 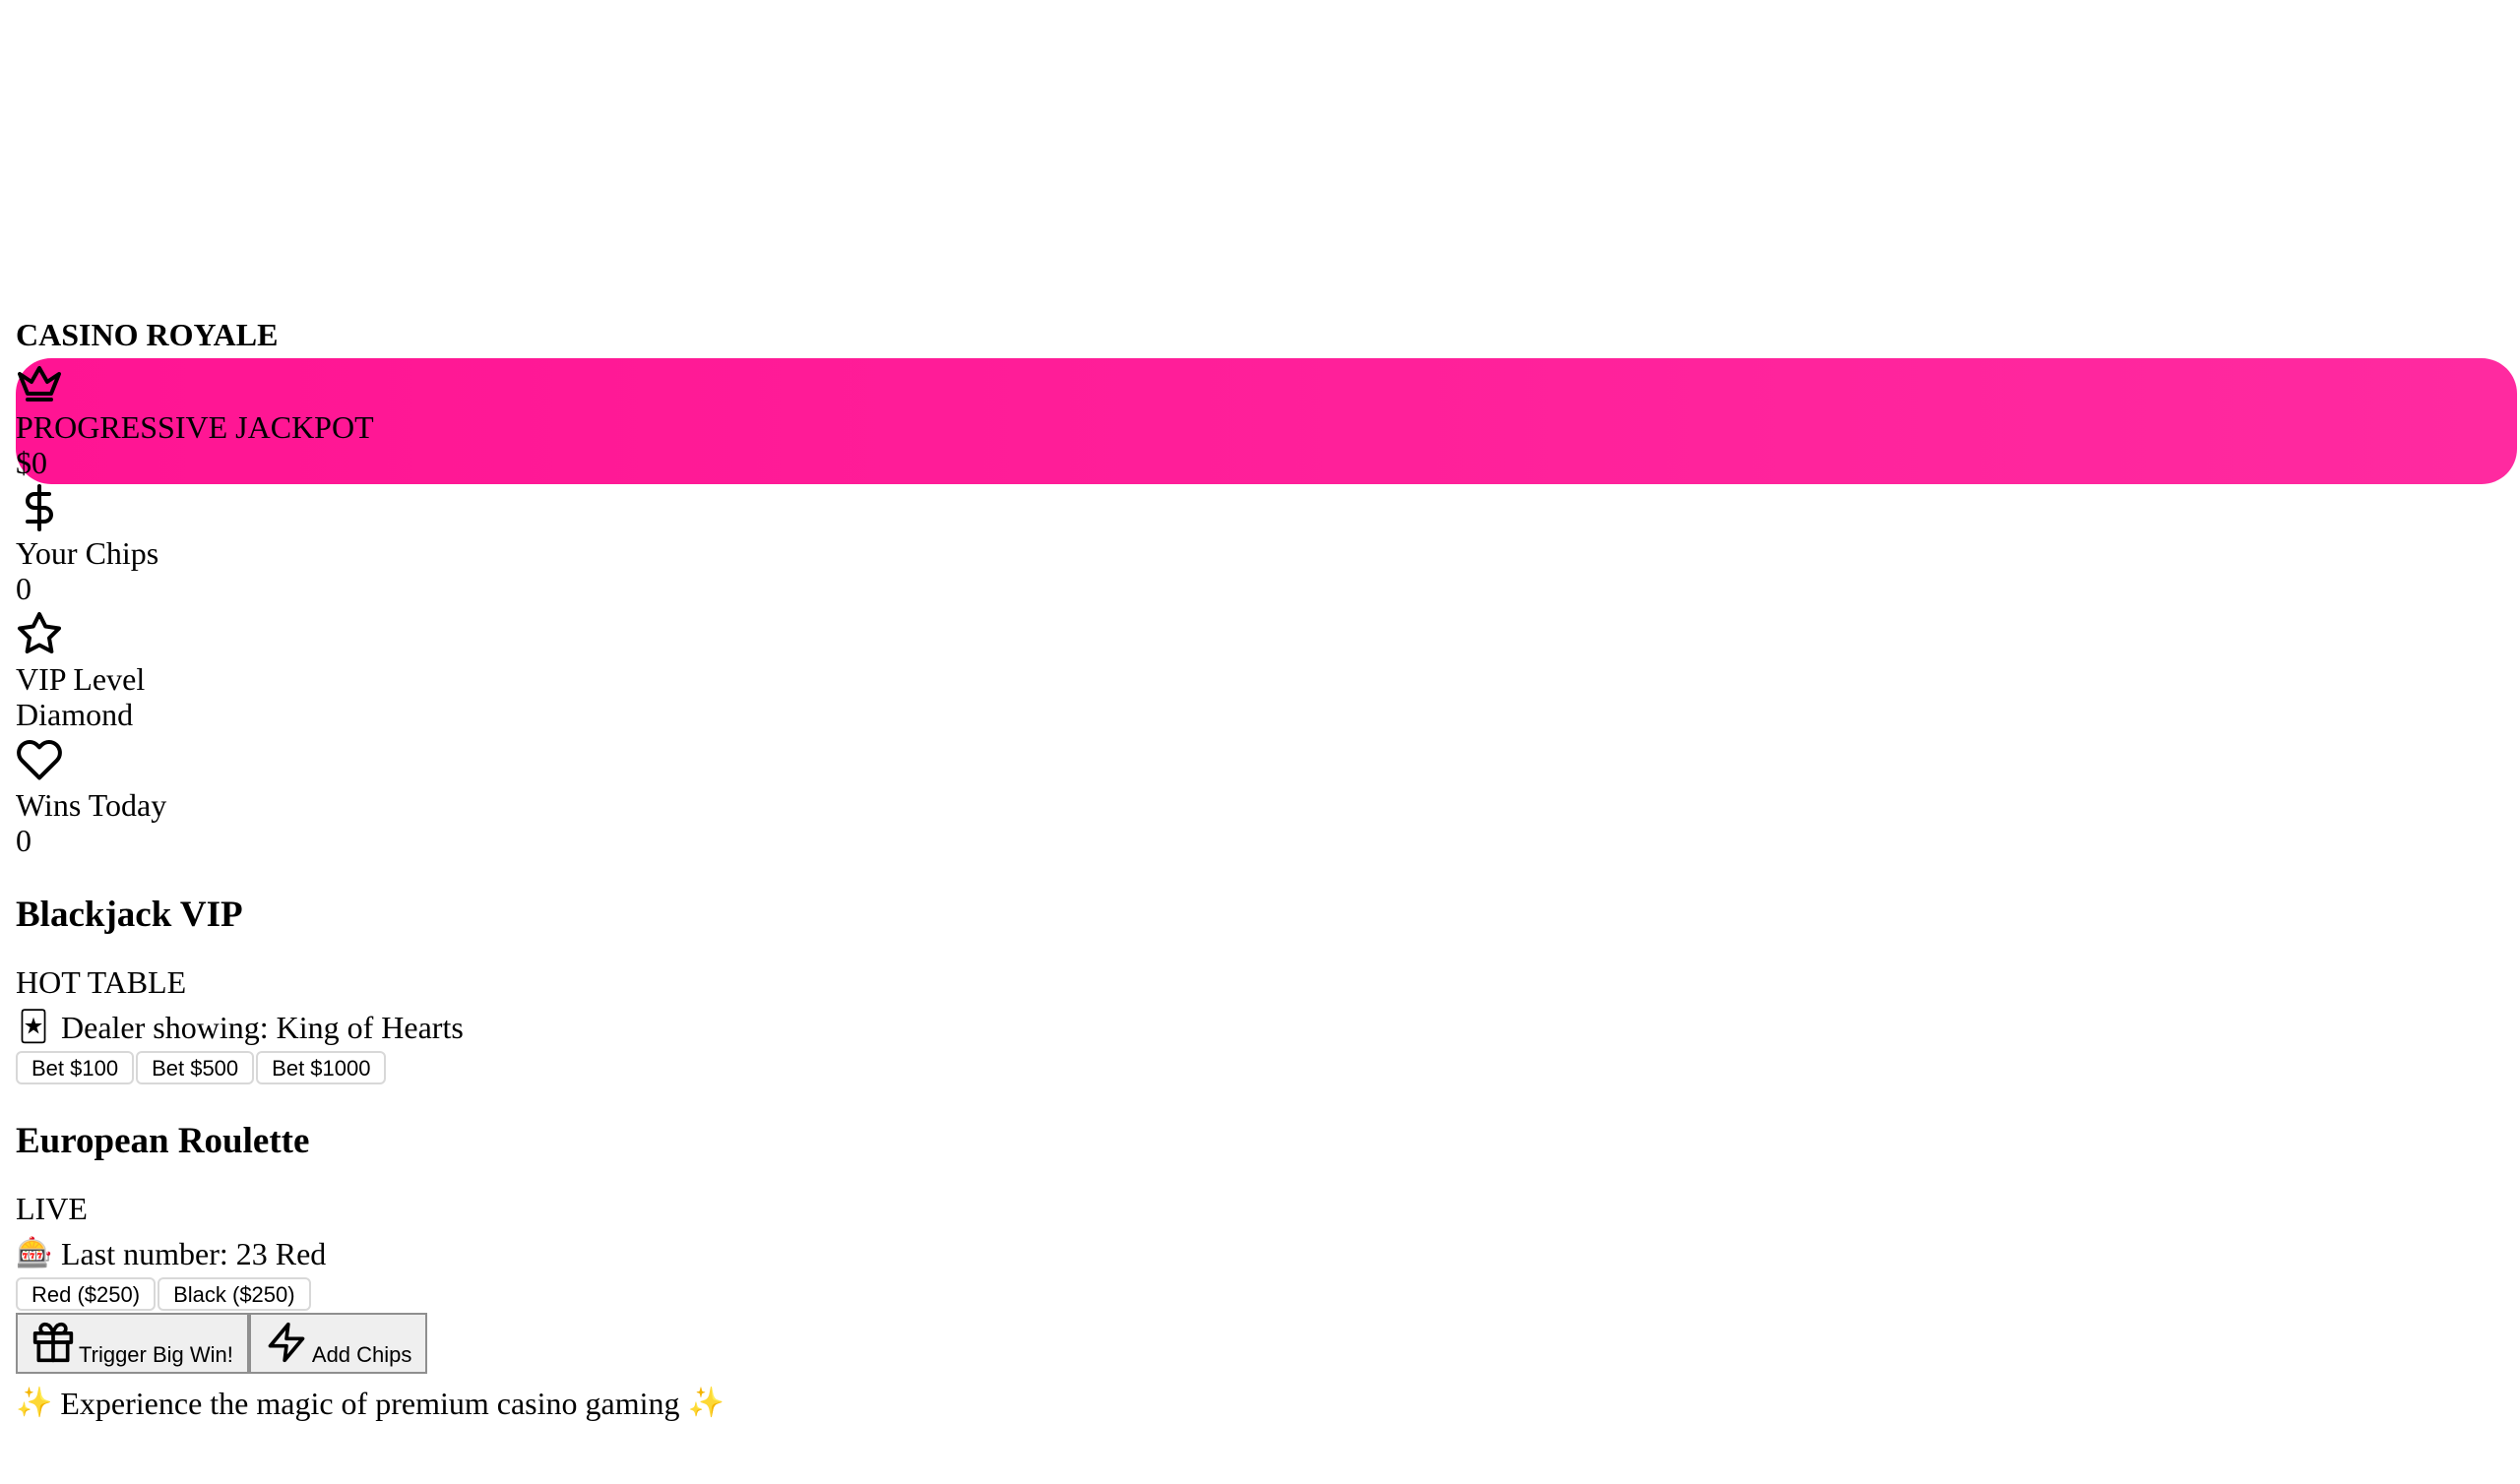 What do you see at coordinates (147, 334) in the screenshot?
I see `page-title: CASINO ROYALE` at bounding box center [147, 334].